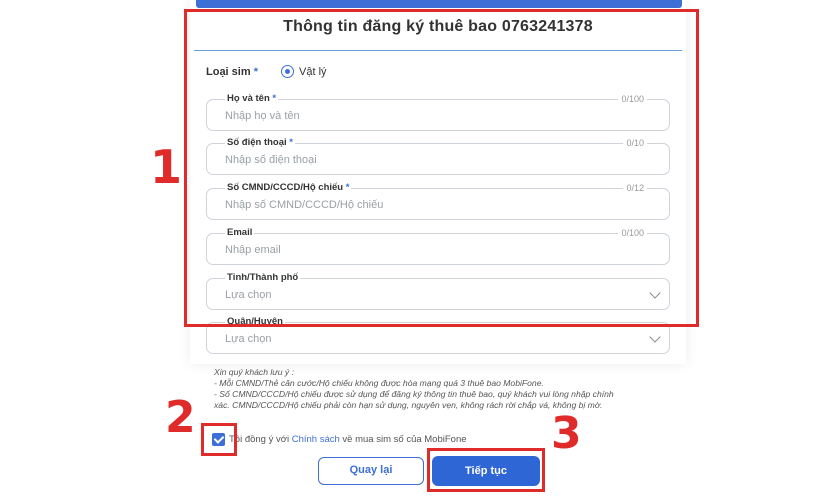 This screenshot has width=840, height=500. I want to click on notice-heading: Xin quý khách lưu ý :, so click(254, 372).